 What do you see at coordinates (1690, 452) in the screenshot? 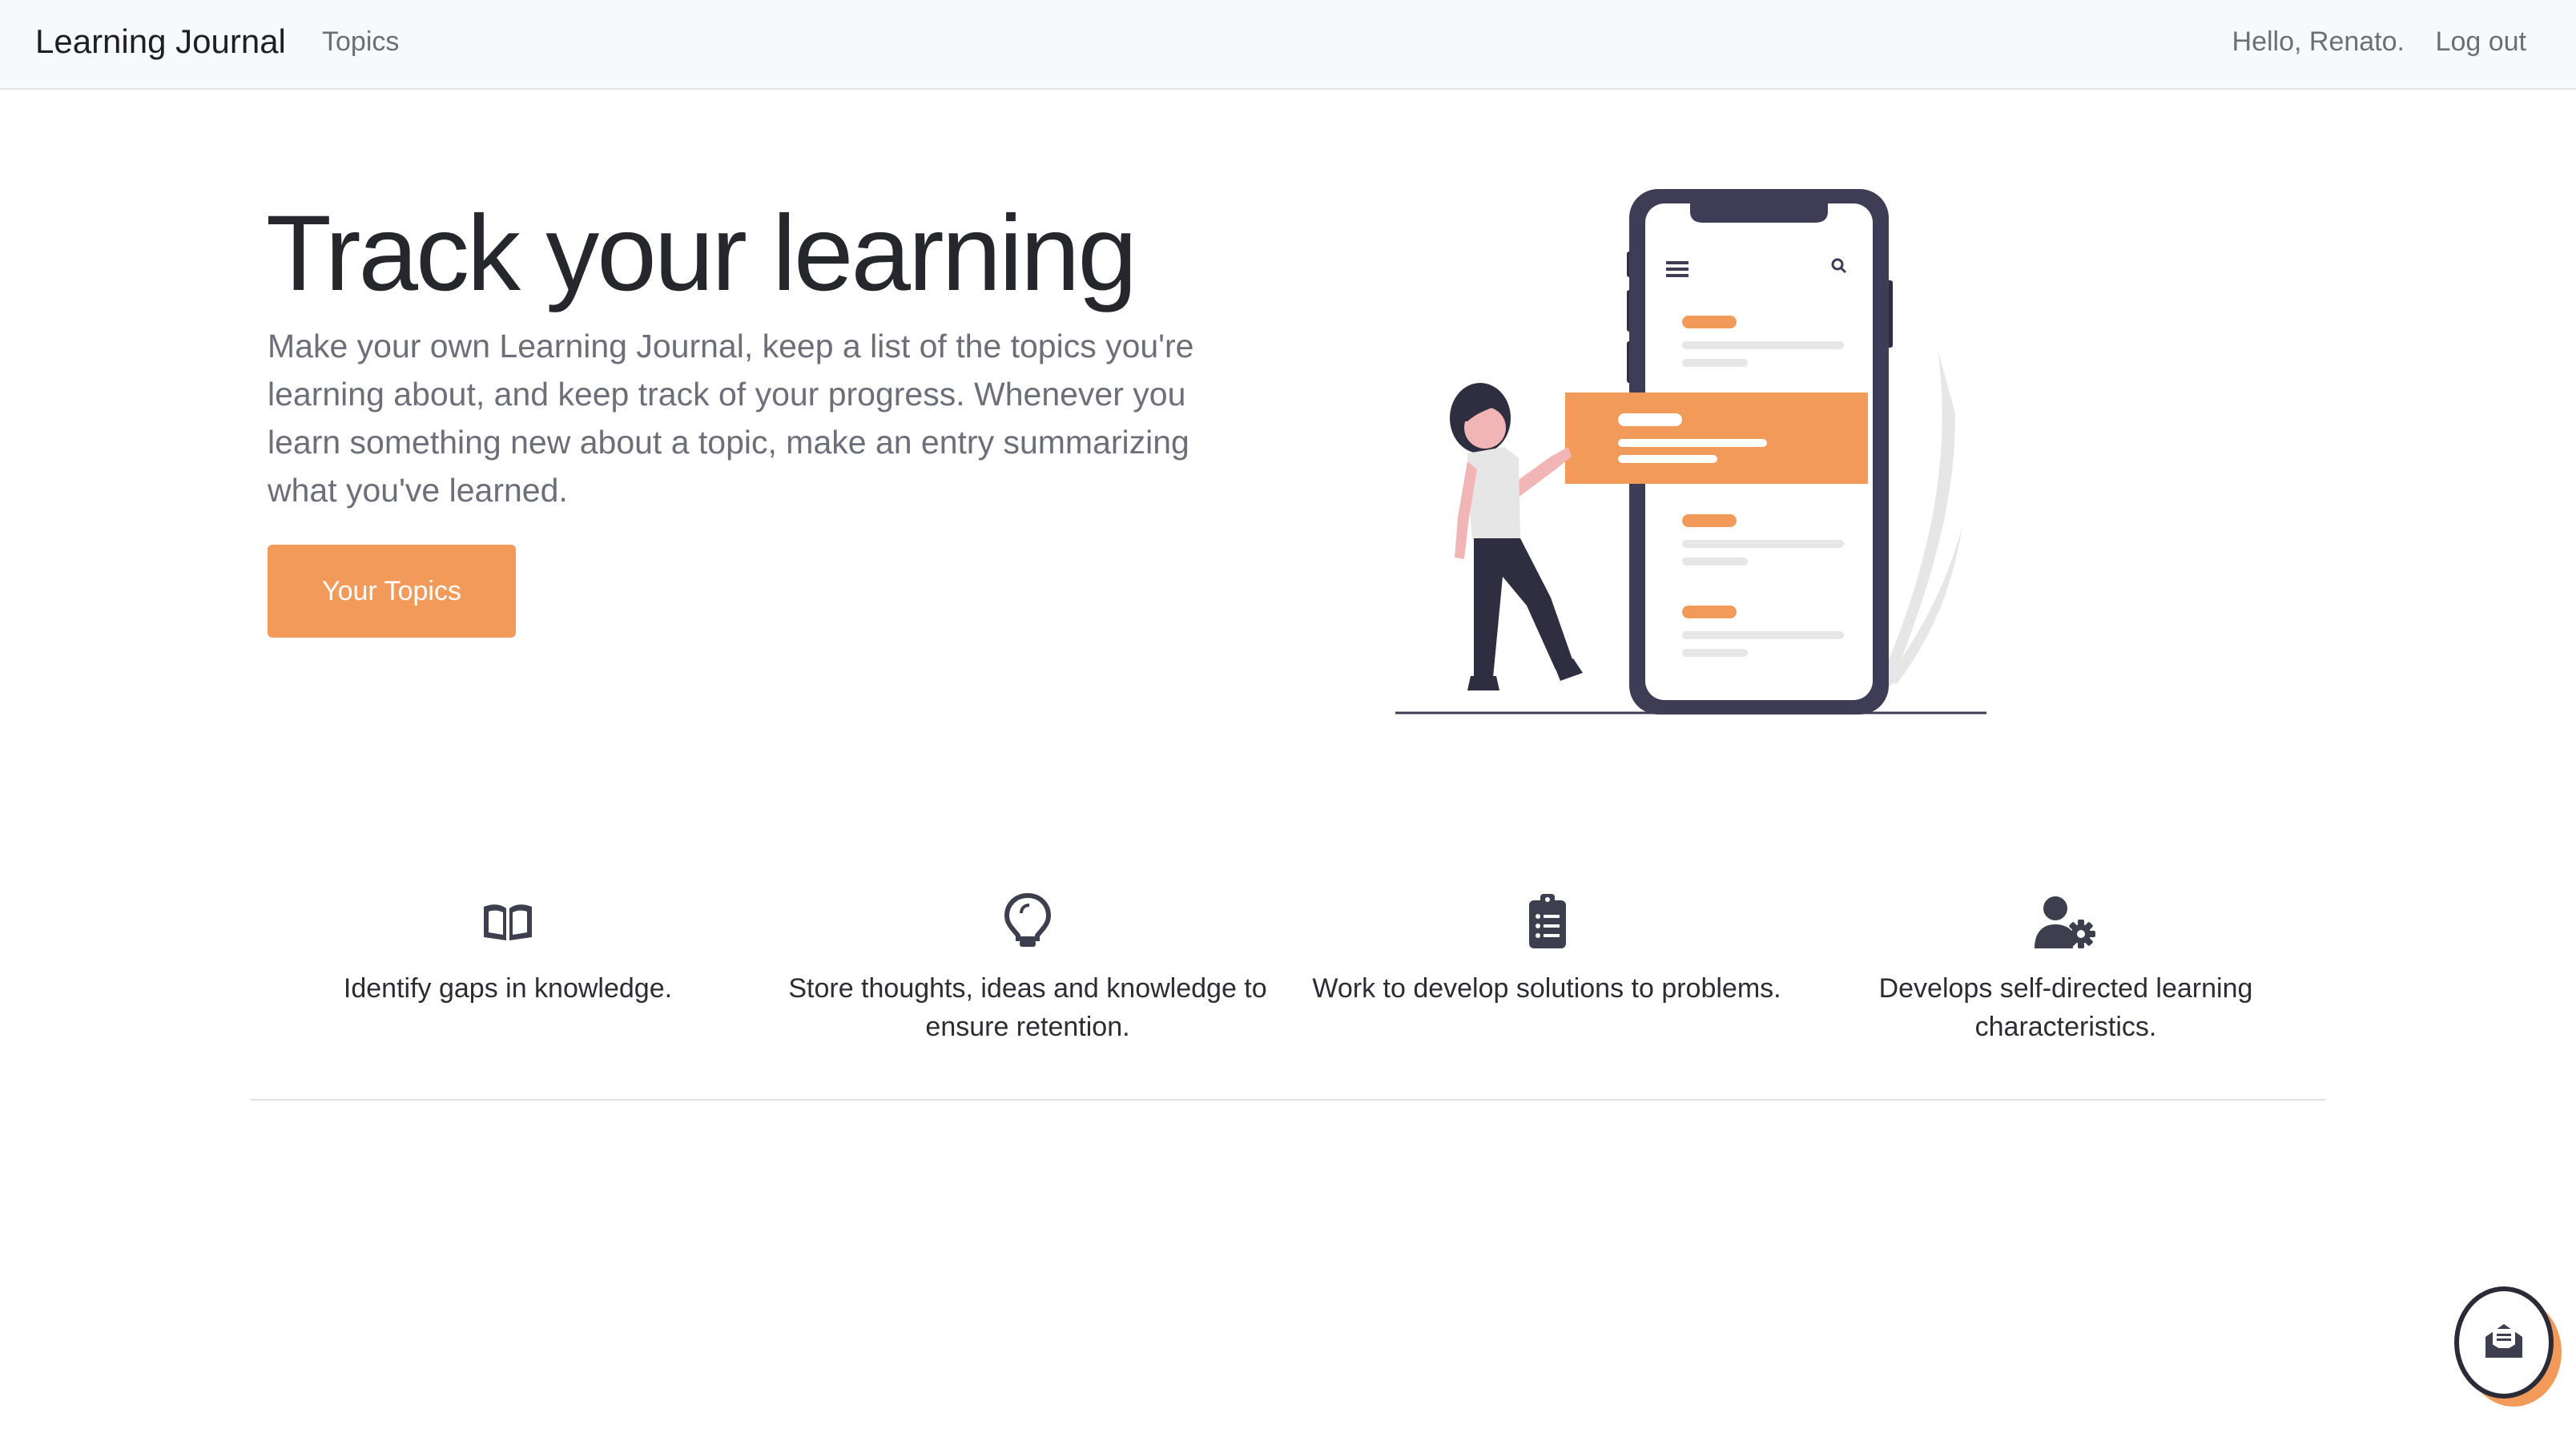
I see `person-with-phone-illustration` at bounding box center [1690, 452].